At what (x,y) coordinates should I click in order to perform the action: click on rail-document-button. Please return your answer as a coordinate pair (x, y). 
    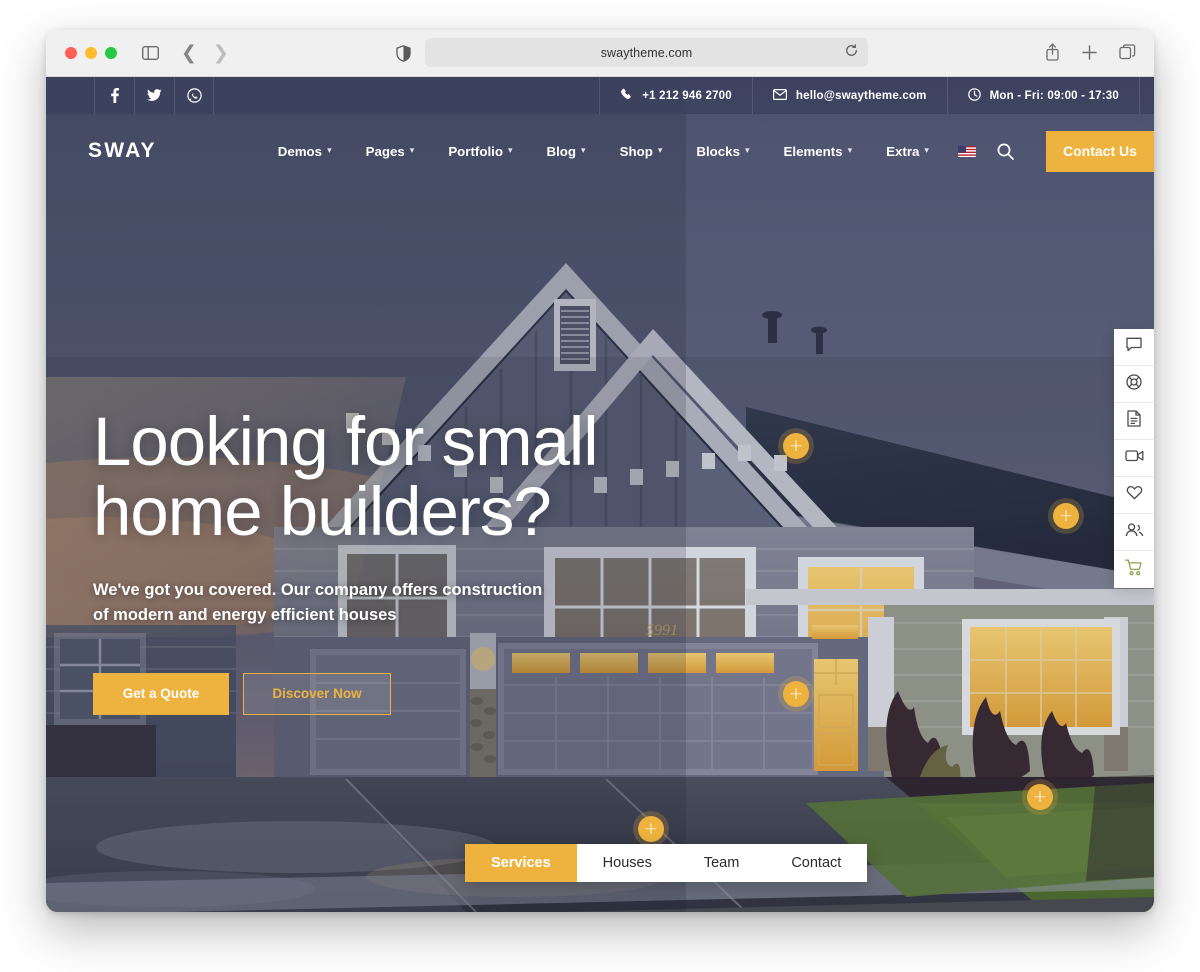
    Looking at the image, I should click on (1134, 421).